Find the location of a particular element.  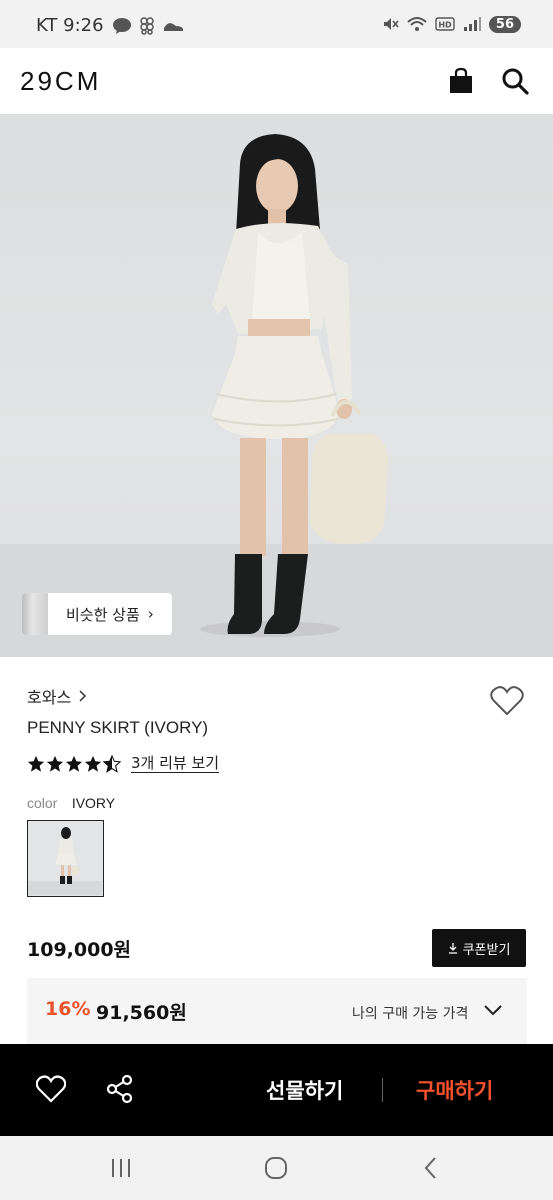

star-rating is located at coordinates (74, 763).